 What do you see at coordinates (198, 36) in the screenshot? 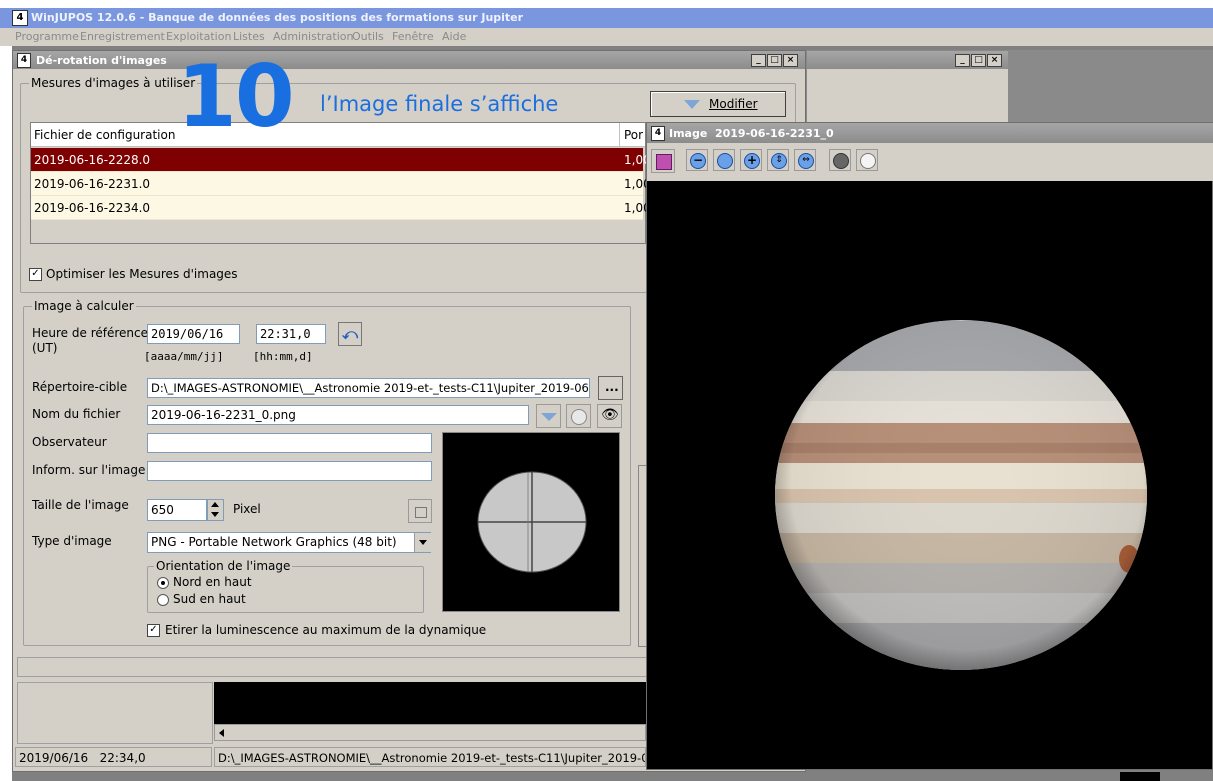
I see `menu-item-exploitation: Exploitation` at bounding box center [198, 36].